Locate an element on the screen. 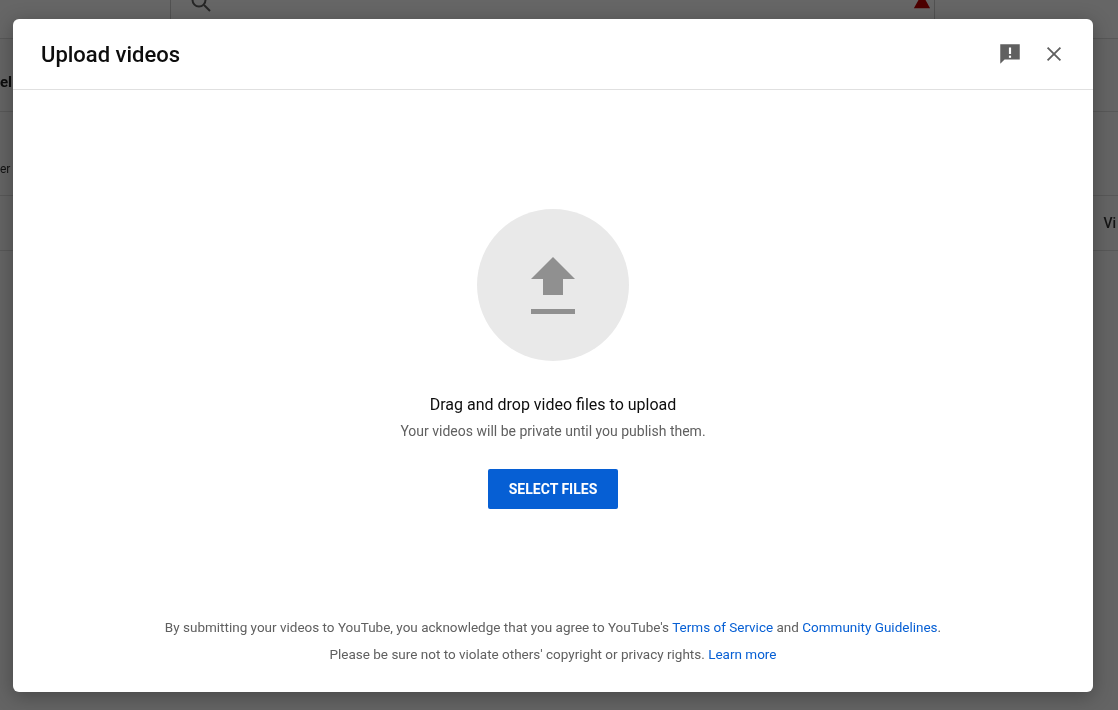  privacy-note: Your videos will be private until you publish them. is located at coordinates (553, 431).